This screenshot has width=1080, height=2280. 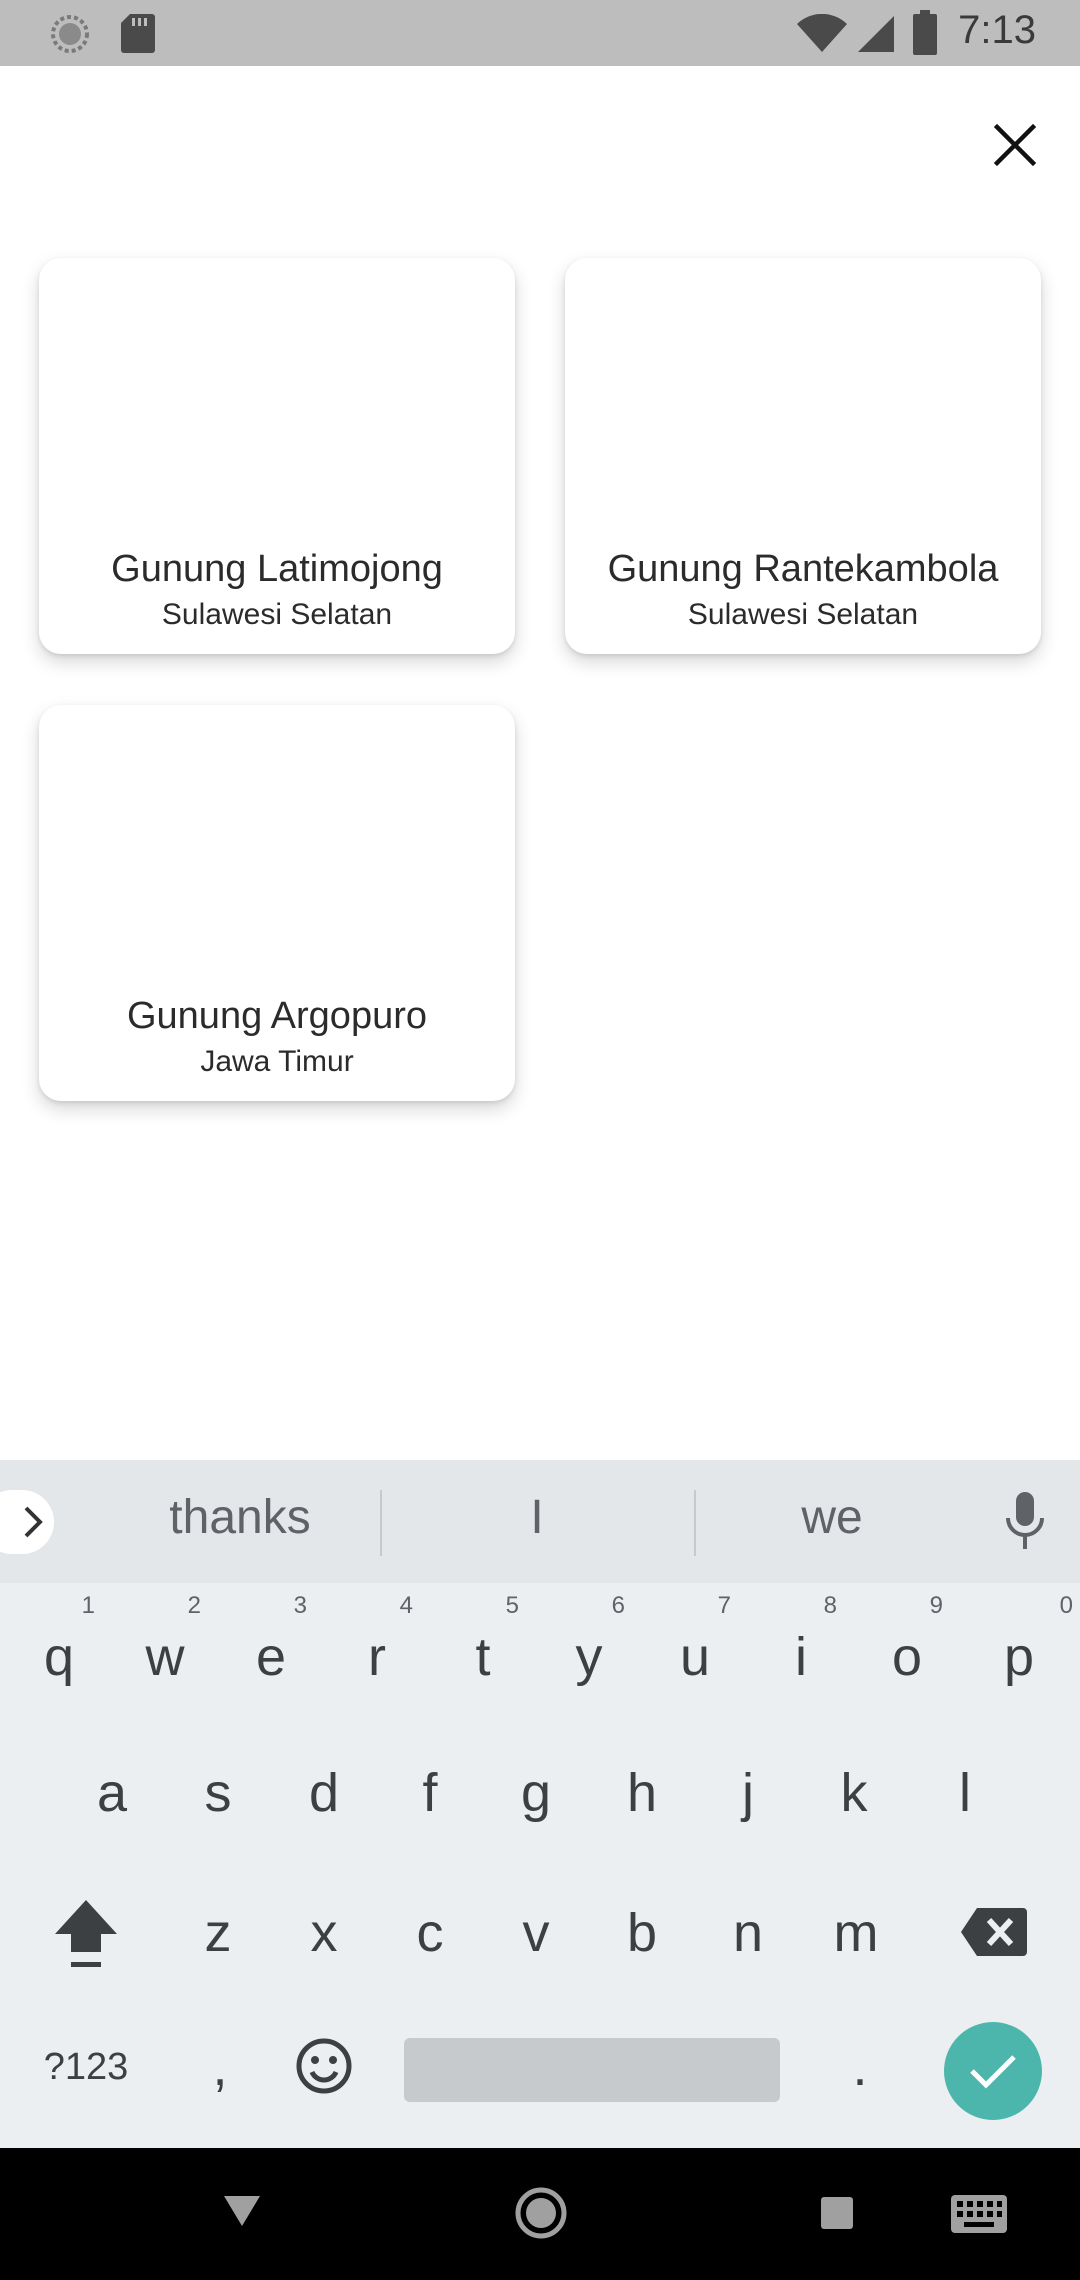 I want to click on close-button, so click(x=1015, y=145).